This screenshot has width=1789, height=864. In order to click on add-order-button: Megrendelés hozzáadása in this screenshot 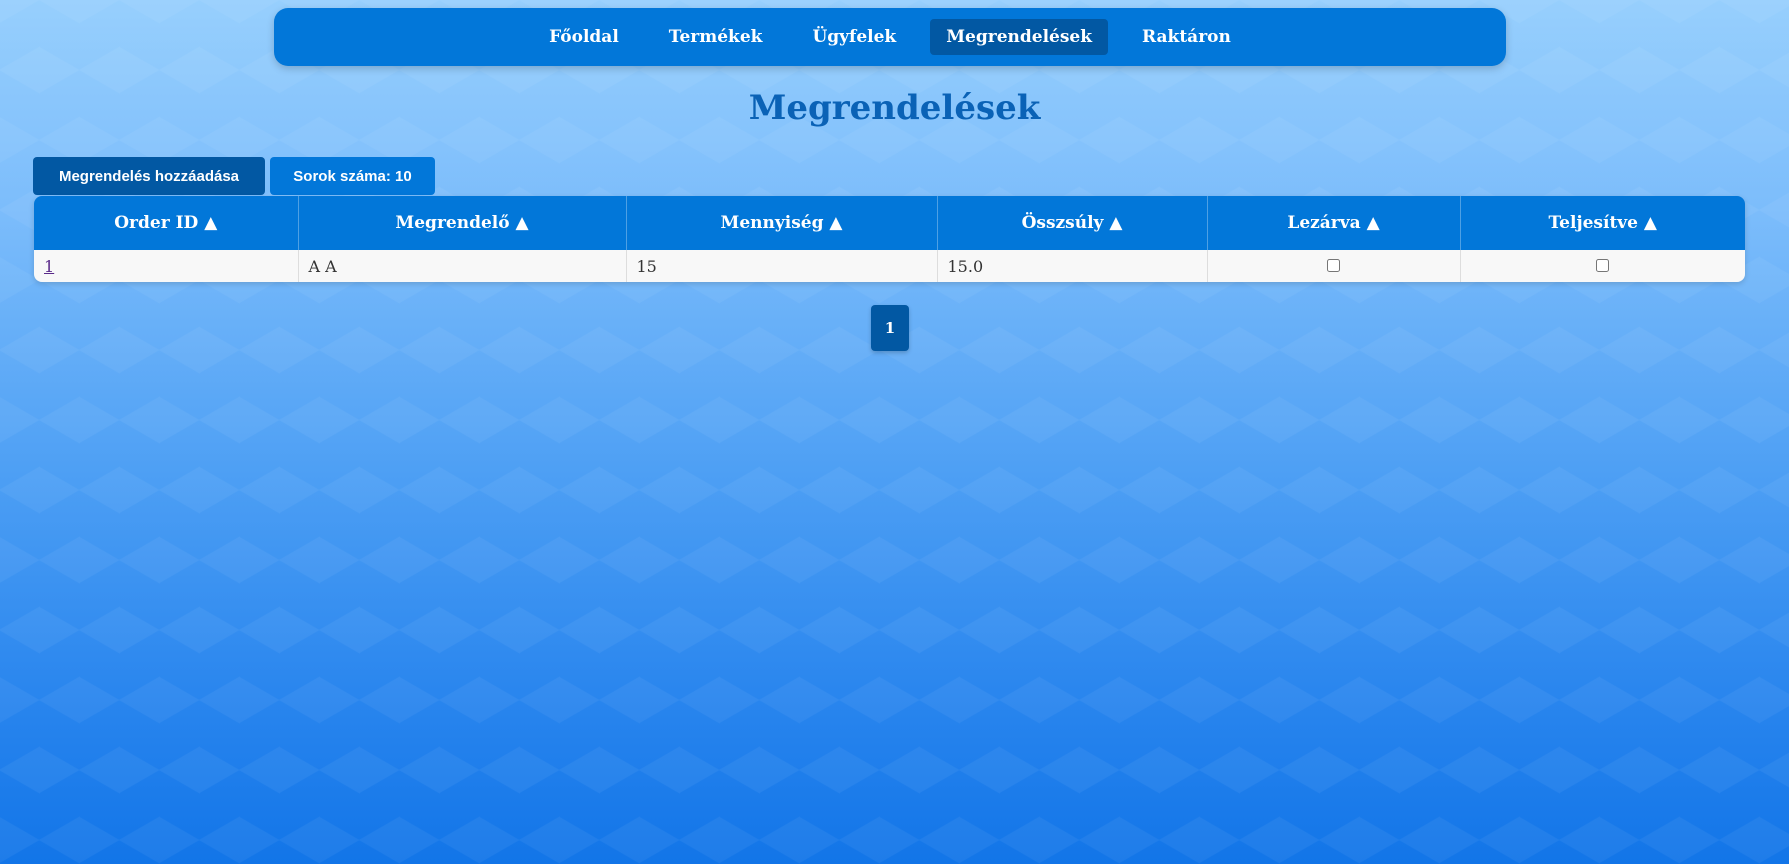, I will do `click(149, 176)`.